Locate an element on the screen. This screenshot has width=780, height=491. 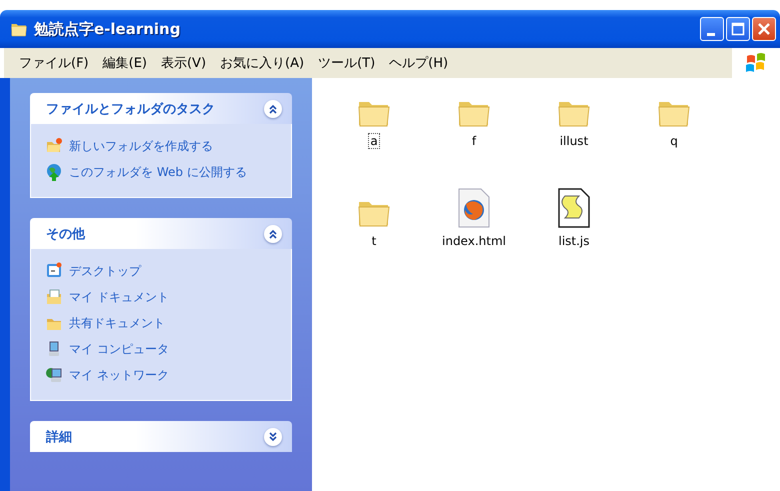
new-folder-icon is located at coordinates (54, 146).